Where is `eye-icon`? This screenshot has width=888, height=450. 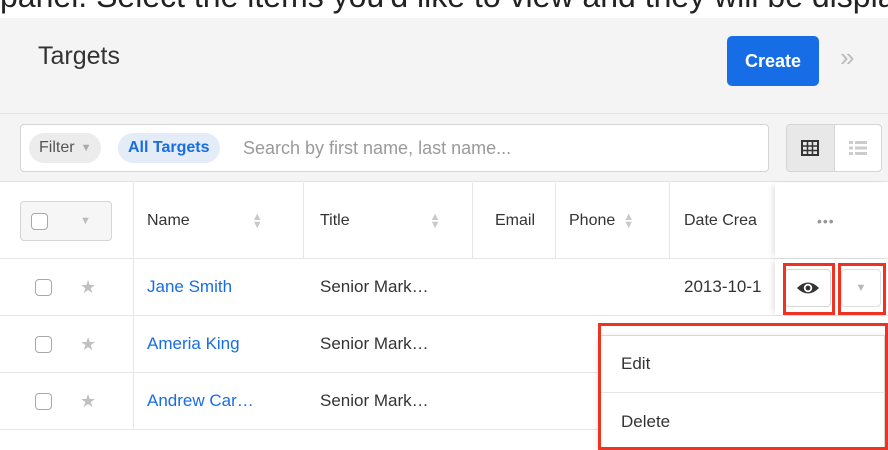
eye-icon is located at coordinates (808, 288).